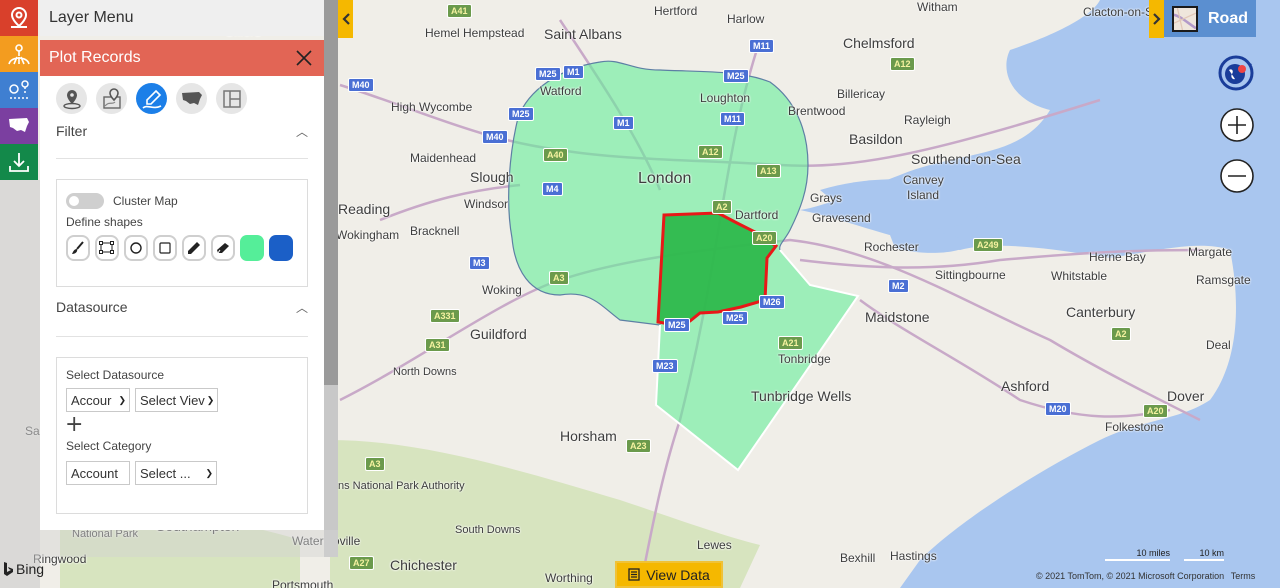 Image resolution: width=1280 pixels, height=588 pixels. What do you see at coordinates (136, 248) in the screenshot?
I see `circle-tool-button` at bounding box center [136, 248].